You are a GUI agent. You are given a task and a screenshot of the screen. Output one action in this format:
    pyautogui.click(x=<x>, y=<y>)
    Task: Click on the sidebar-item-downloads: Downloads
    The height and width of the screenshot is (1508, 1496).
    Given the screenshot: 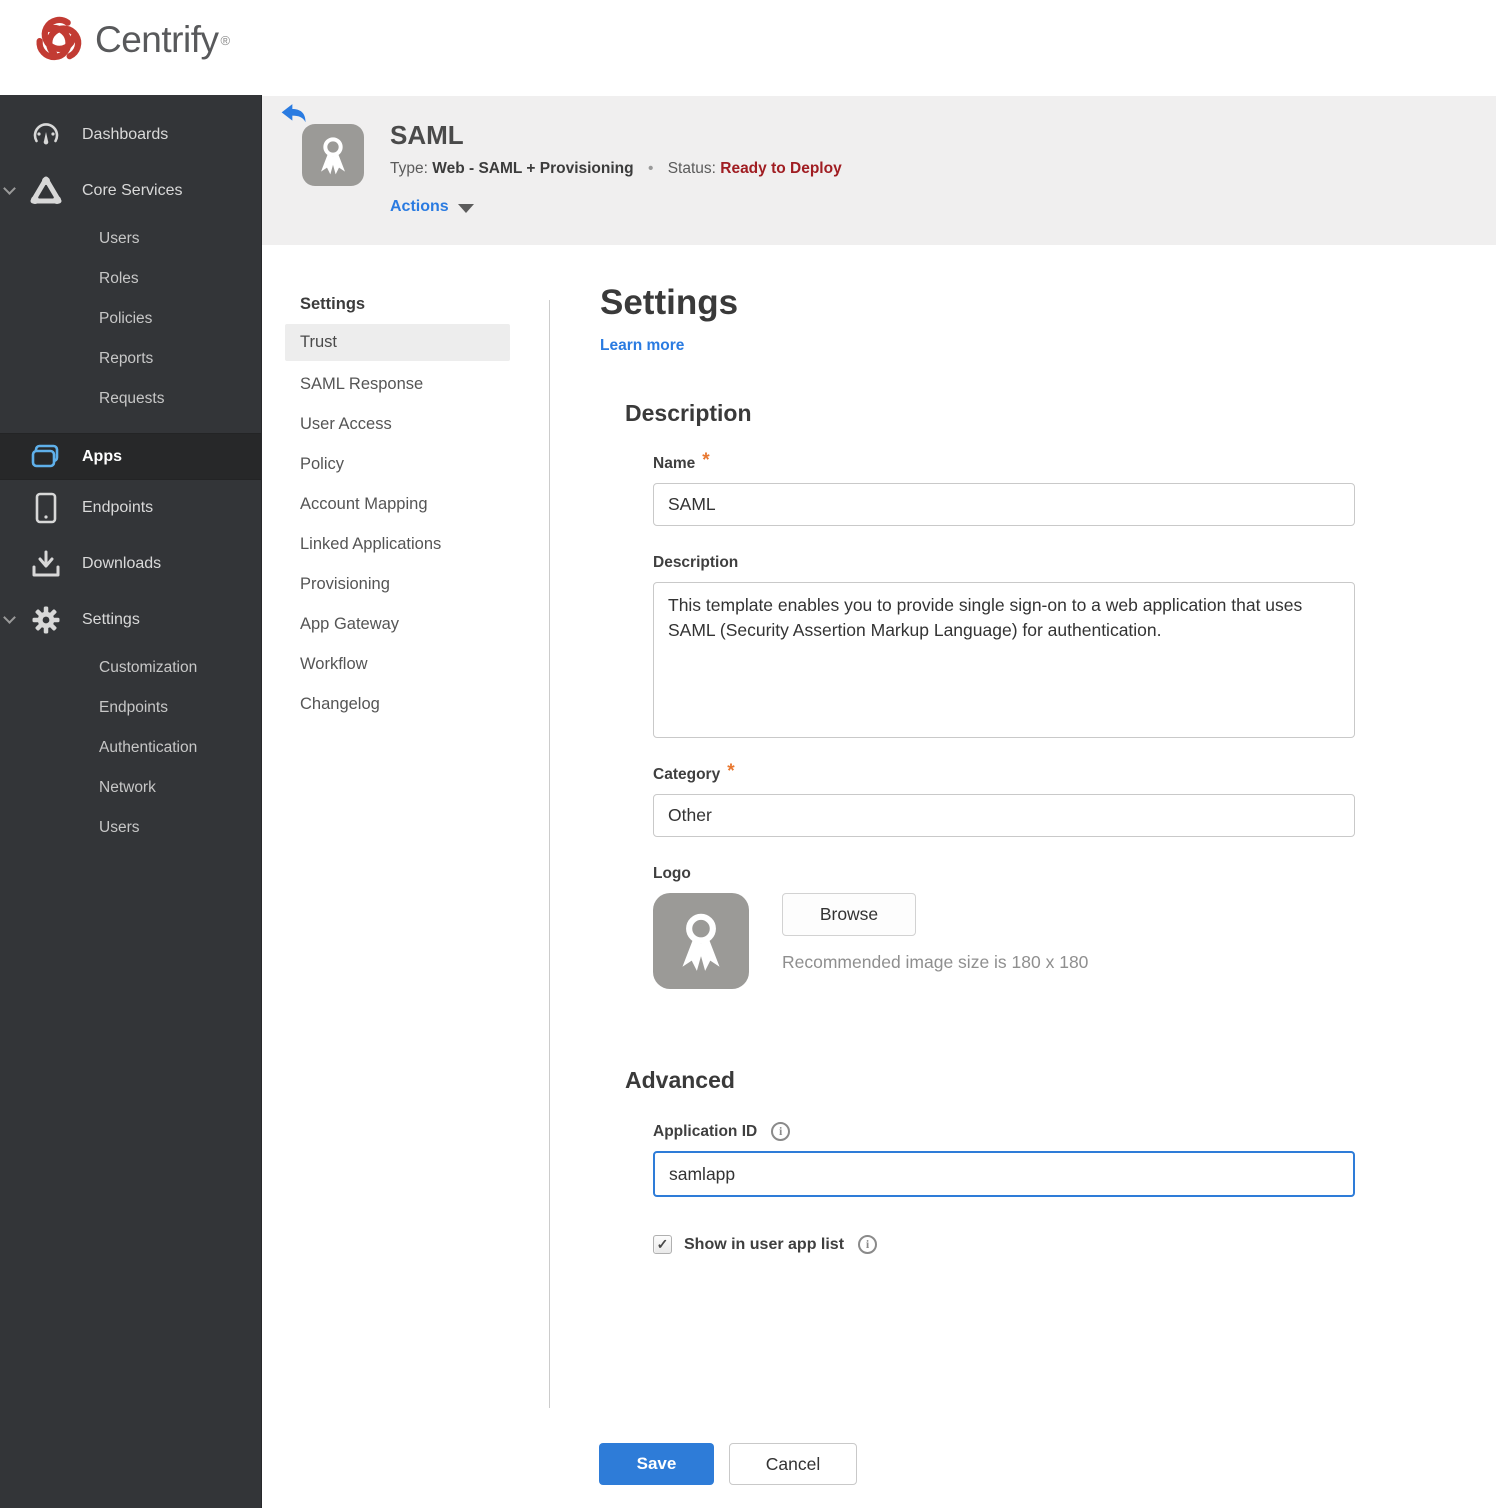 What is the action you would take?
    pyautogui.click(x=130, y=564)
    